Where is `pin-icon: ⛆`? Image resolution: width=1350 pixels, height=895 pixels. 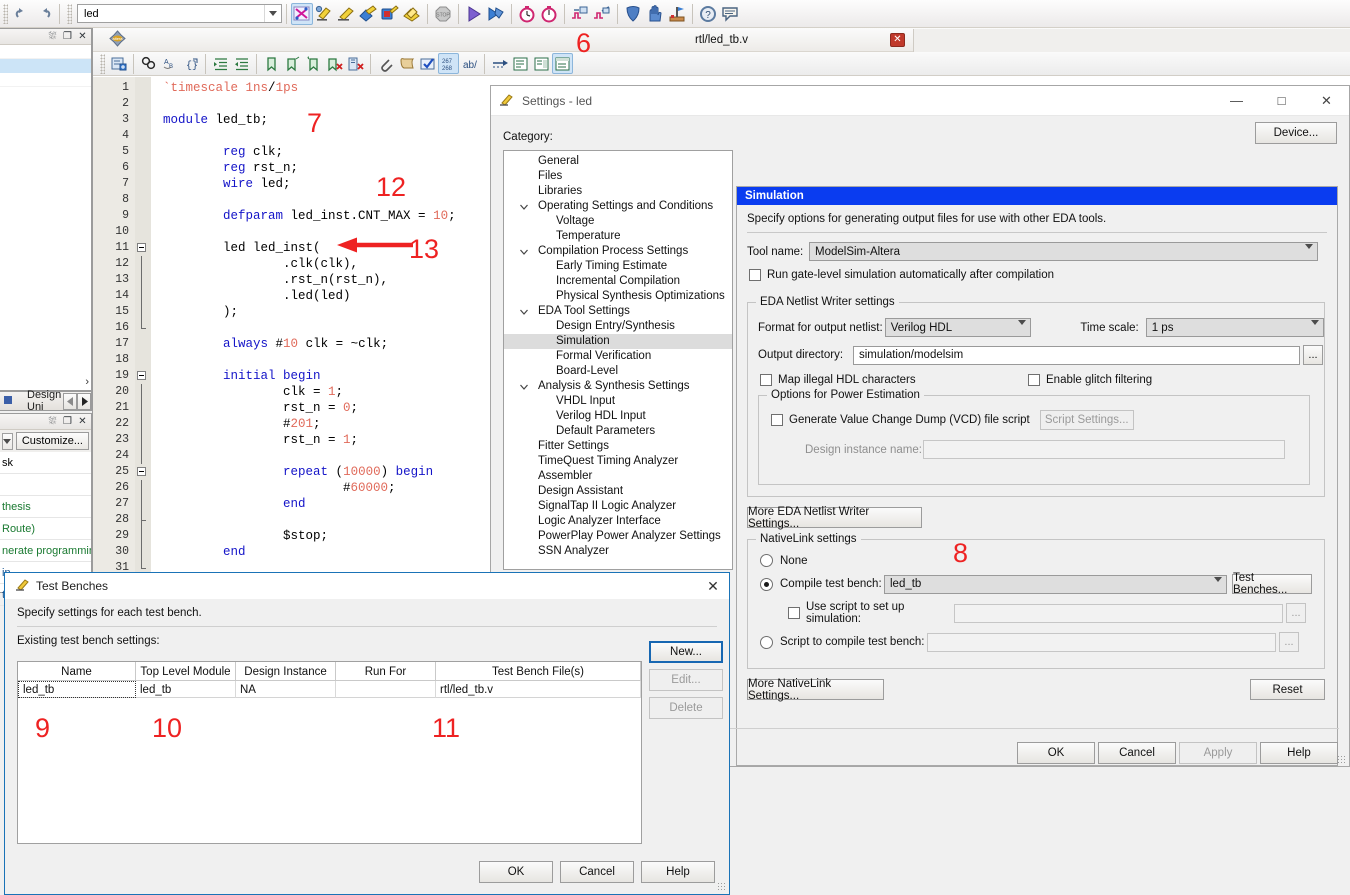 pin-icon: ⛆ is located at coordinates (52, 421).